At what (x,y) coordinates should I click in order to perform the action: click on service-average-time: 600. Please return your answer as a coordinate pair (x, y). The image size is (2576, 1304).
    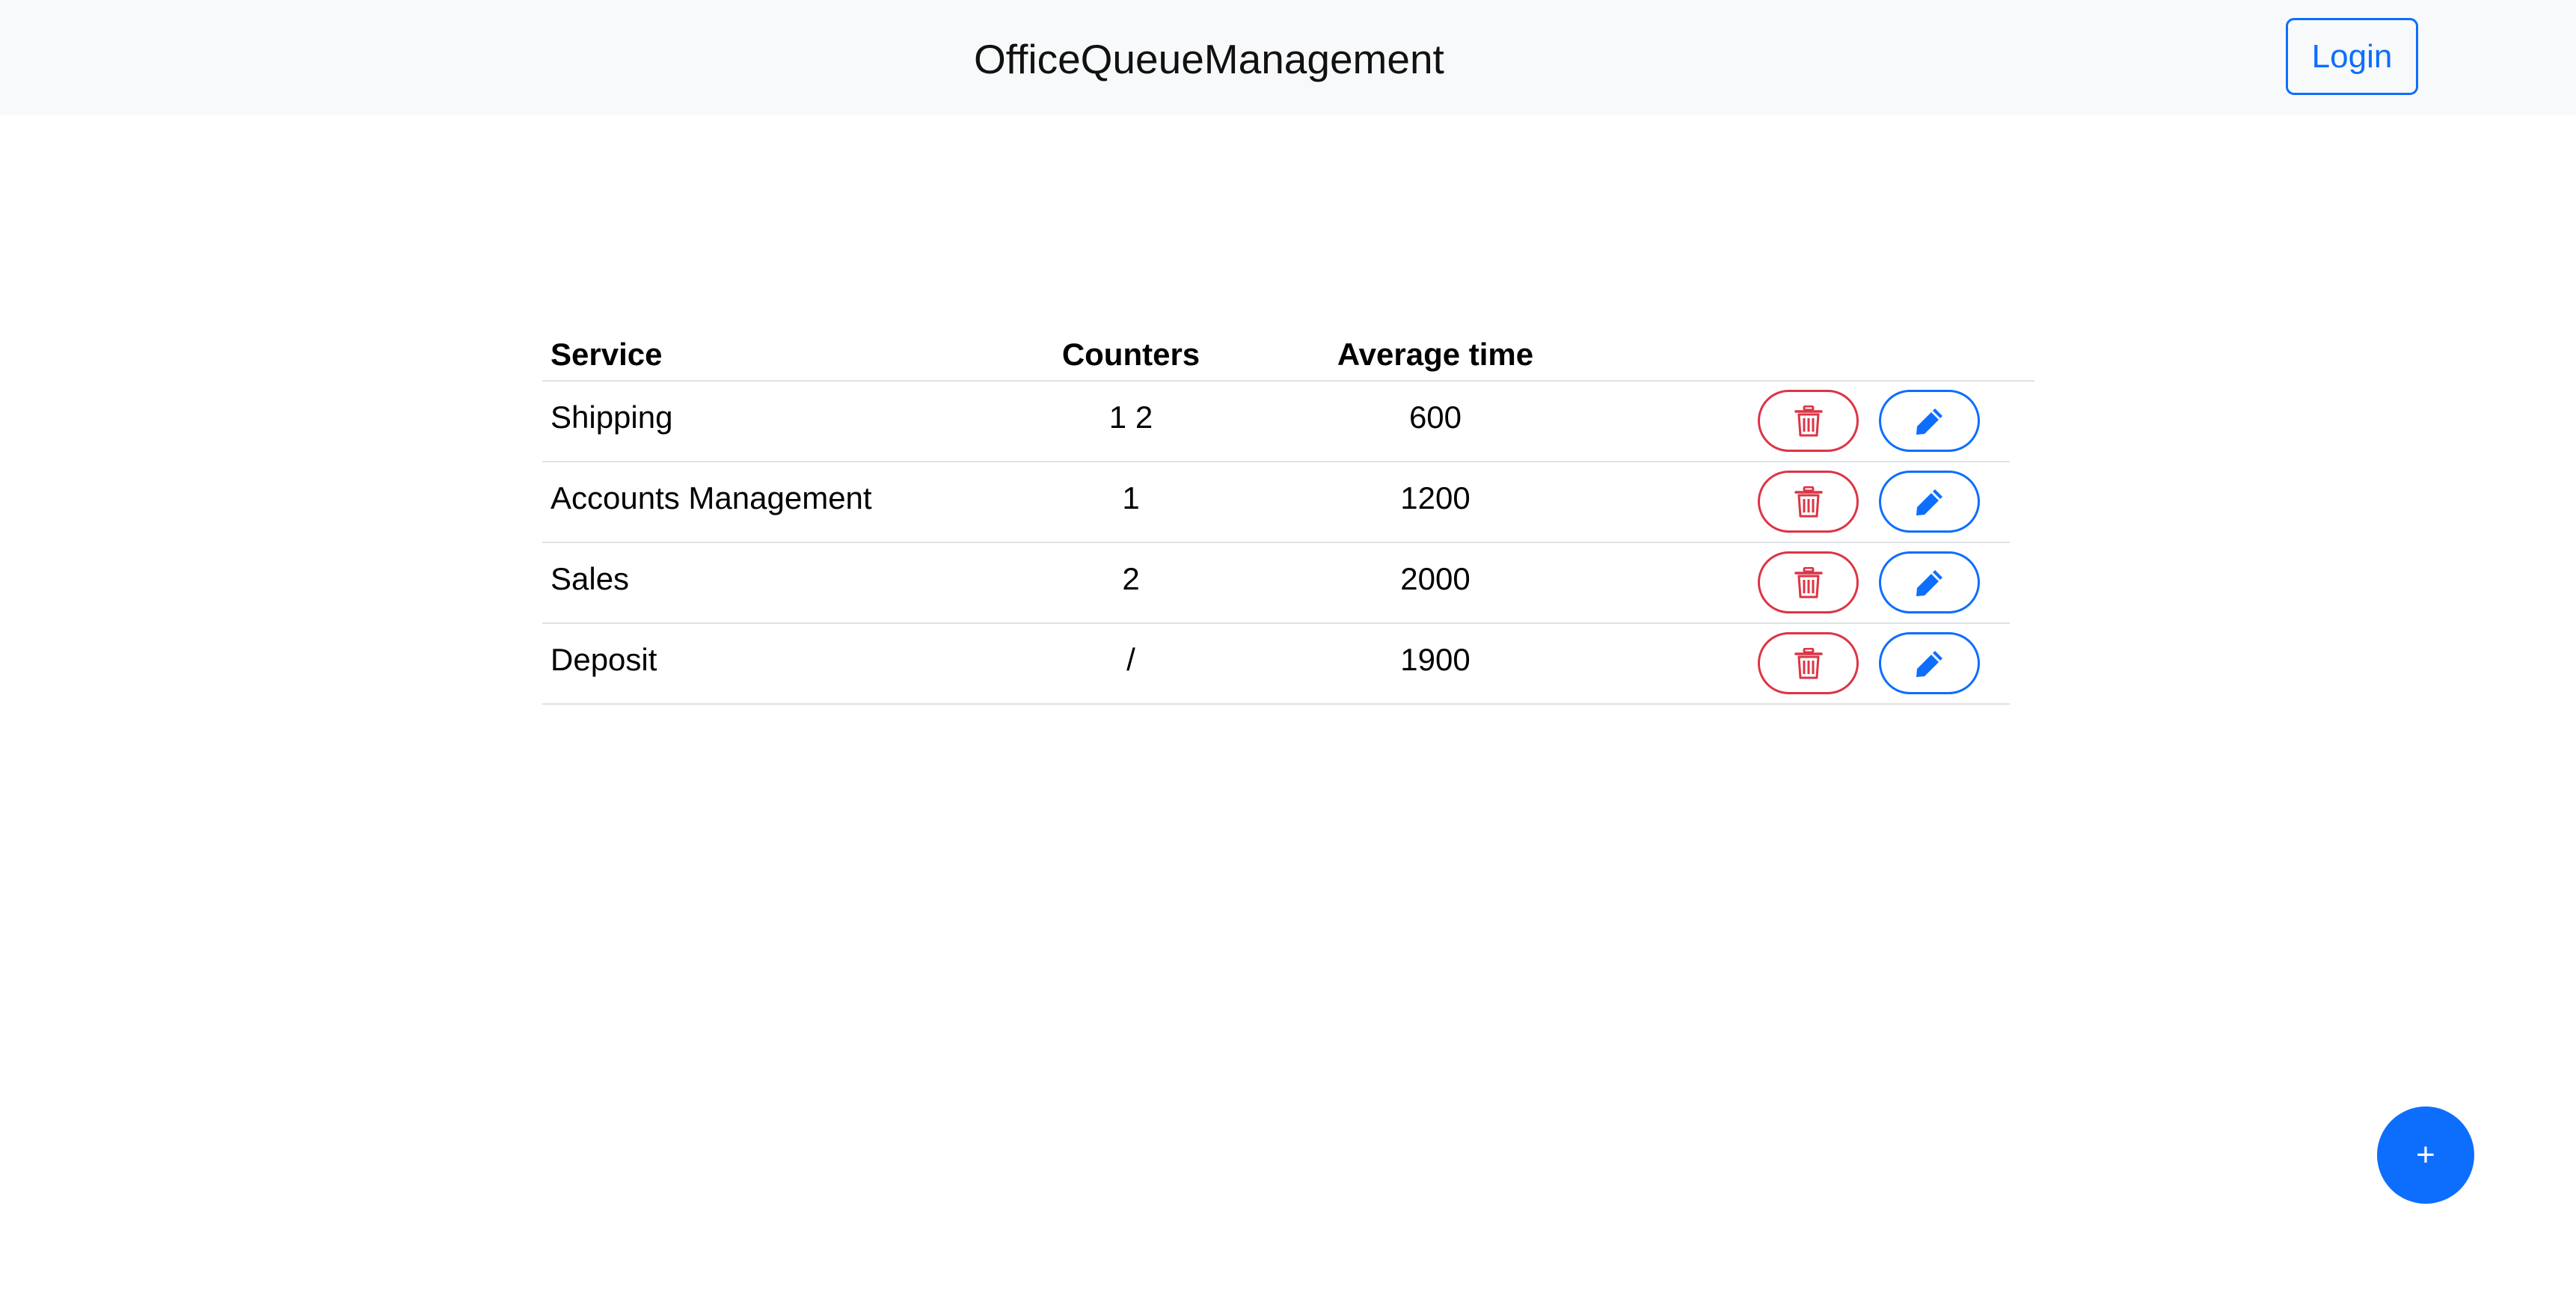
    Looking at the image, I should click on (1435, 417).